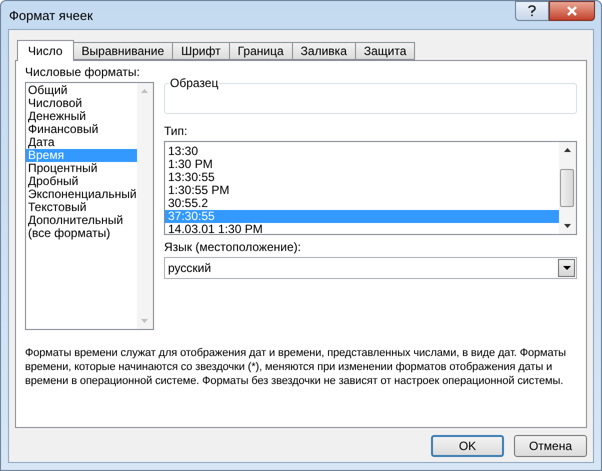 Image resolution: width=602 pixels, height=471 pixels. Describe the element at coordinates (261, 51) in the screenshot. I see `tab: Граница` at that location.